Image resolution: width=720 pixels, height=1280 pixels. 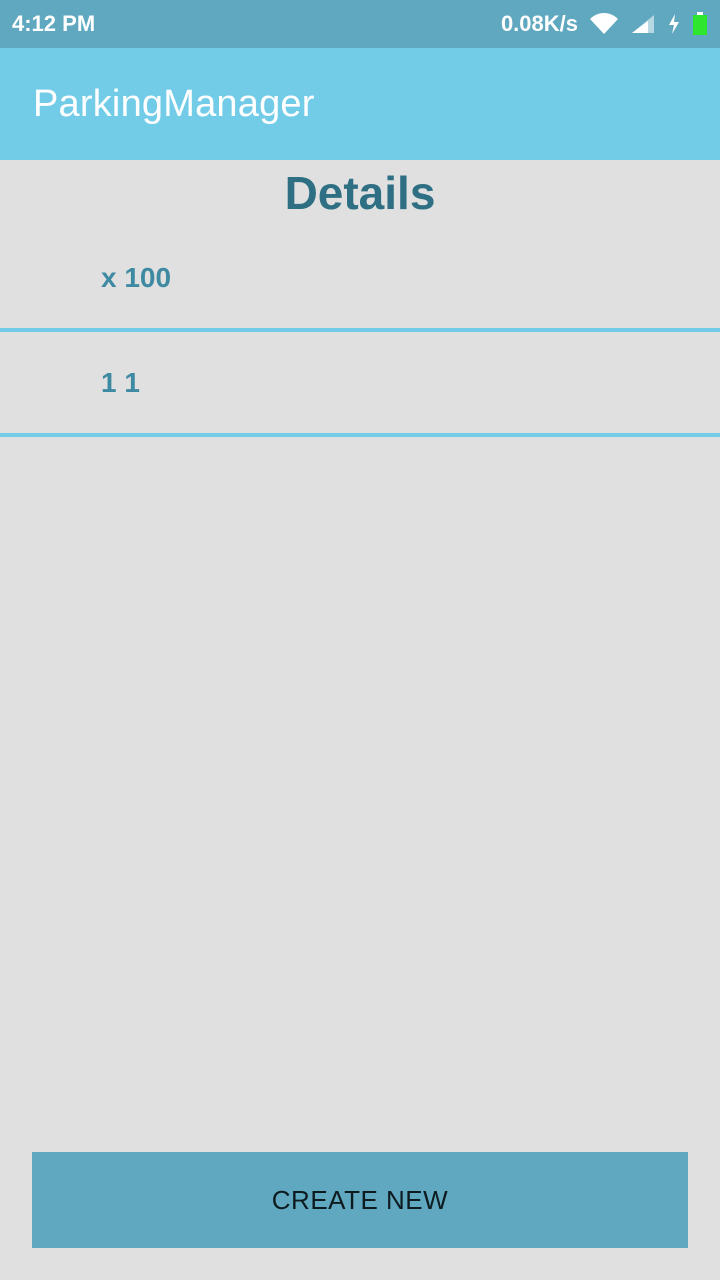 I want to click on status-time: 4:12 PM, so click(x=54, y=23).